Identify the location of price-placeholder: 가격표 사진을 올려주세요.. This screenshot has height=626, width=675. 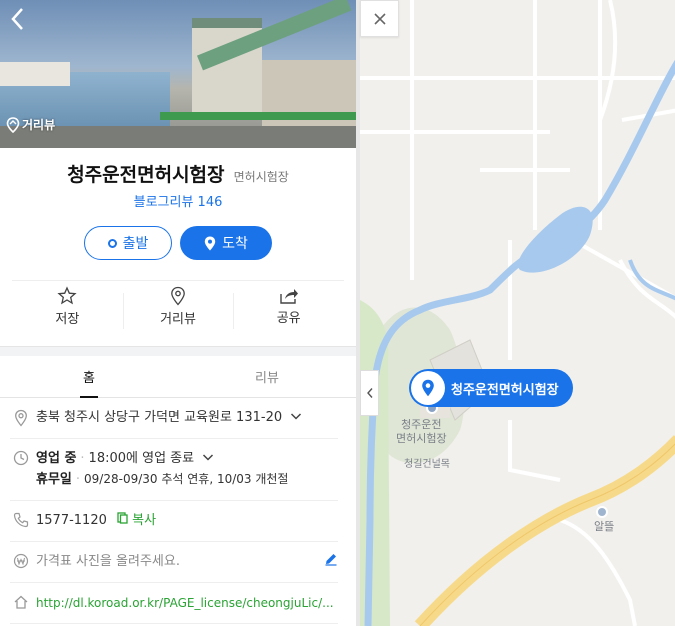
(108, 561).